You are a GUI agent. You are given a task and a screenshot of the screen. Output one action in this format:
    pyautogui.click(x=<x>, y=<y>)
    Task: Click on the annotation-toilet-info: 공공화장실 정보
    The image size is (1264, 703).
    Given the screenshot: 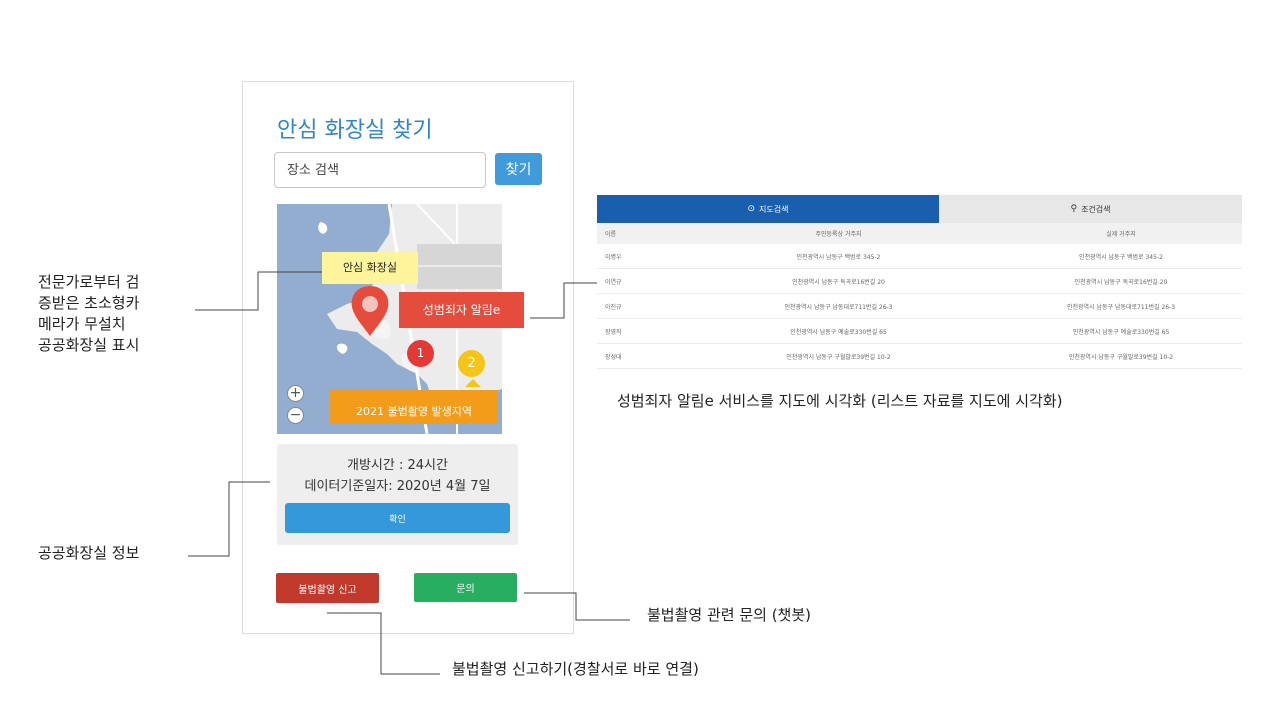 What is the action you would take?
    pyautogui.click(x=89, y=553)
    